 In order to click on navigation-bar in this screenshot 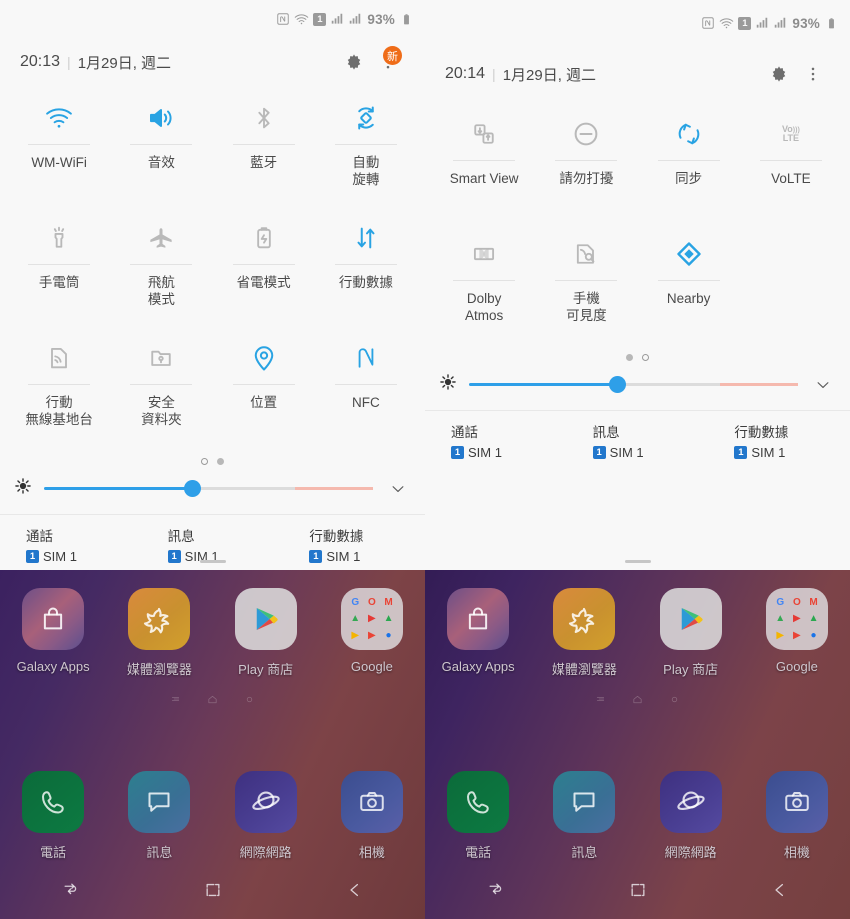, I will do `click(212, 890)`.